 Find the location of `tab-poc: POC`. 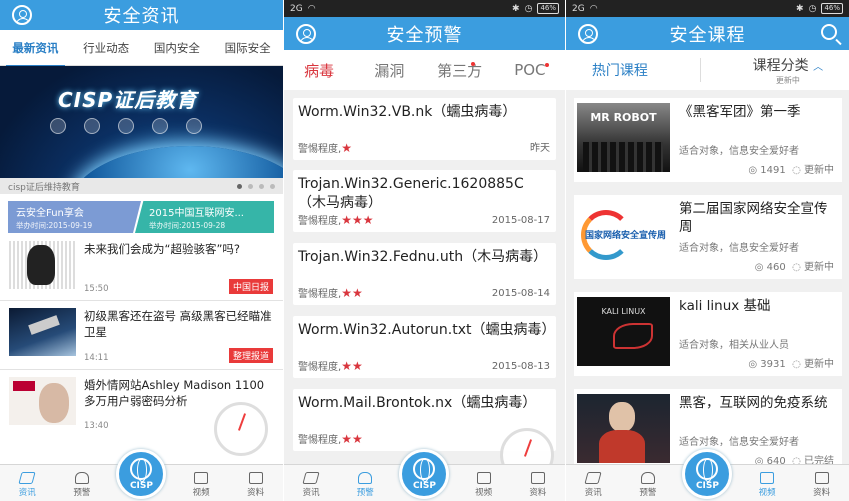

tab-poc: POC is located at coordinates (530, 70).